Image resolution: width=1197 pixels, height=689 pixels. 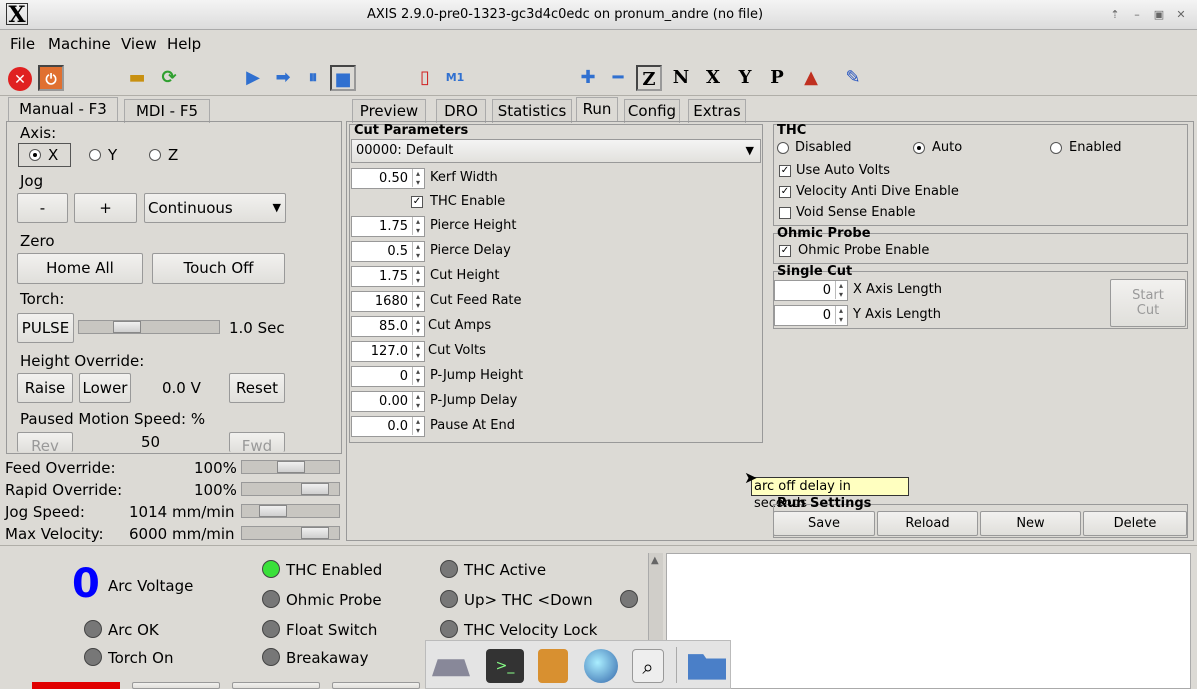 What do you see at coordinates (717, 111) in the screenshot?
I see `tab-extras: Extras` at bounding box center [717, 111].